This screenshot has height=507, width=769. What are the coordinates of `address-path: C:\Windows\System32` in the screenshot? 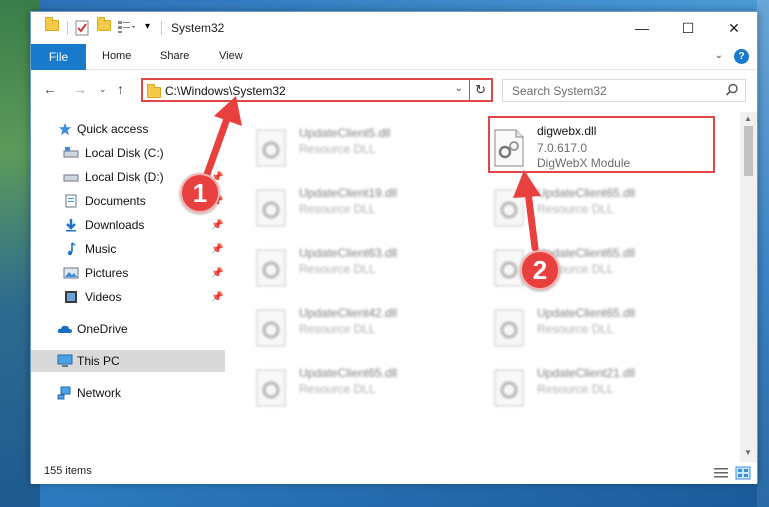 It's located at (225, 91).